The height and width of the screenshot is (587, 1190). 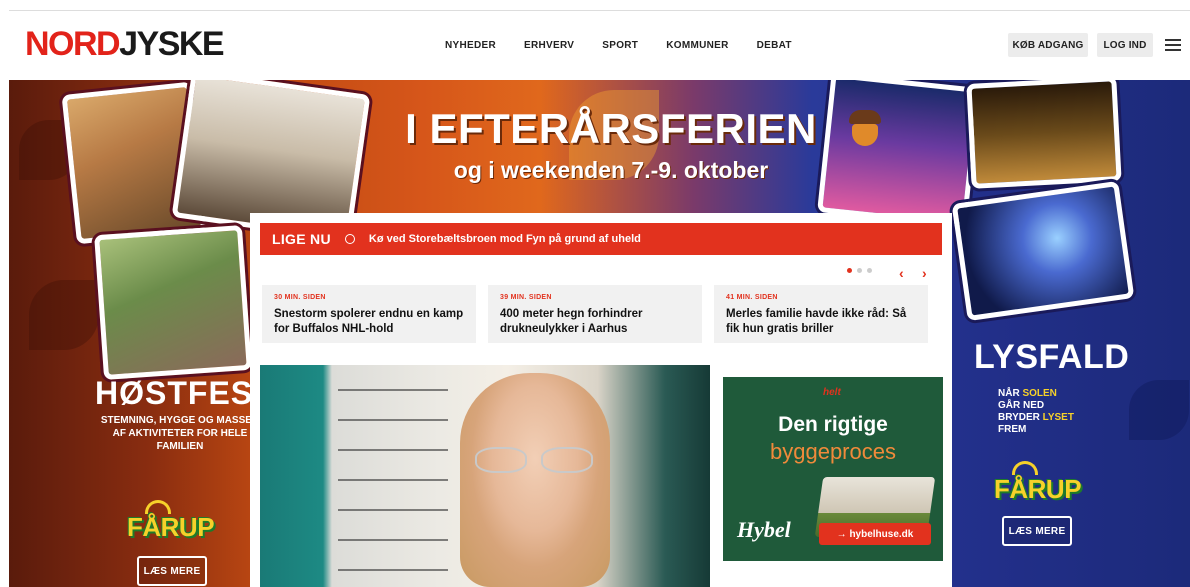 What do you see at coordinates (832, 392) in the screenshot?
I see `ad-helt: helt` at bounding box center [832, 392].